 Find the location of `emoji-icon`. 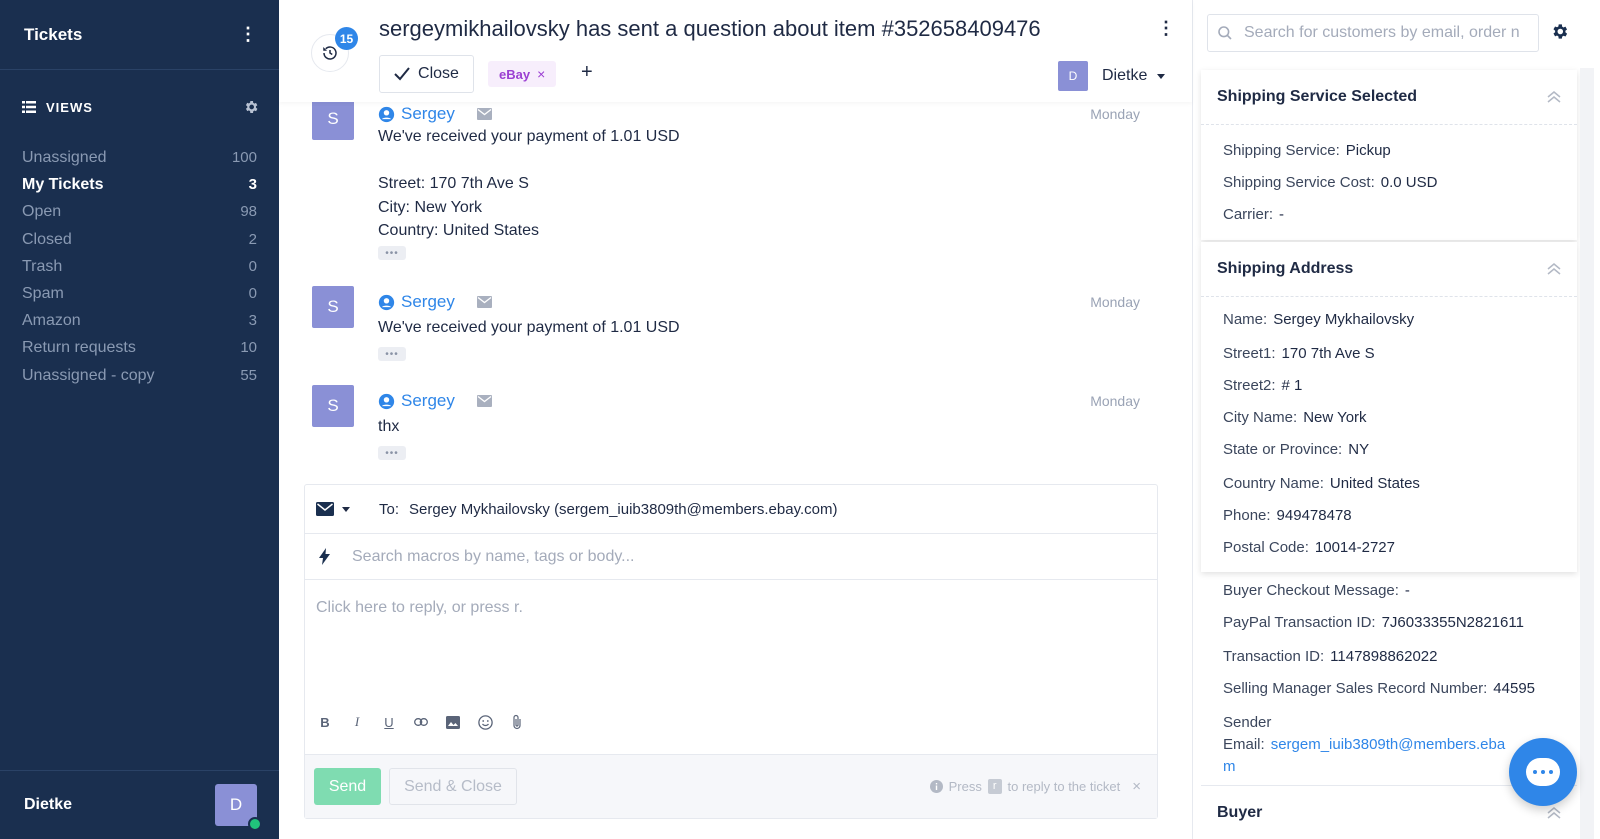

emoji-icon is located at coordinates (485, 722).